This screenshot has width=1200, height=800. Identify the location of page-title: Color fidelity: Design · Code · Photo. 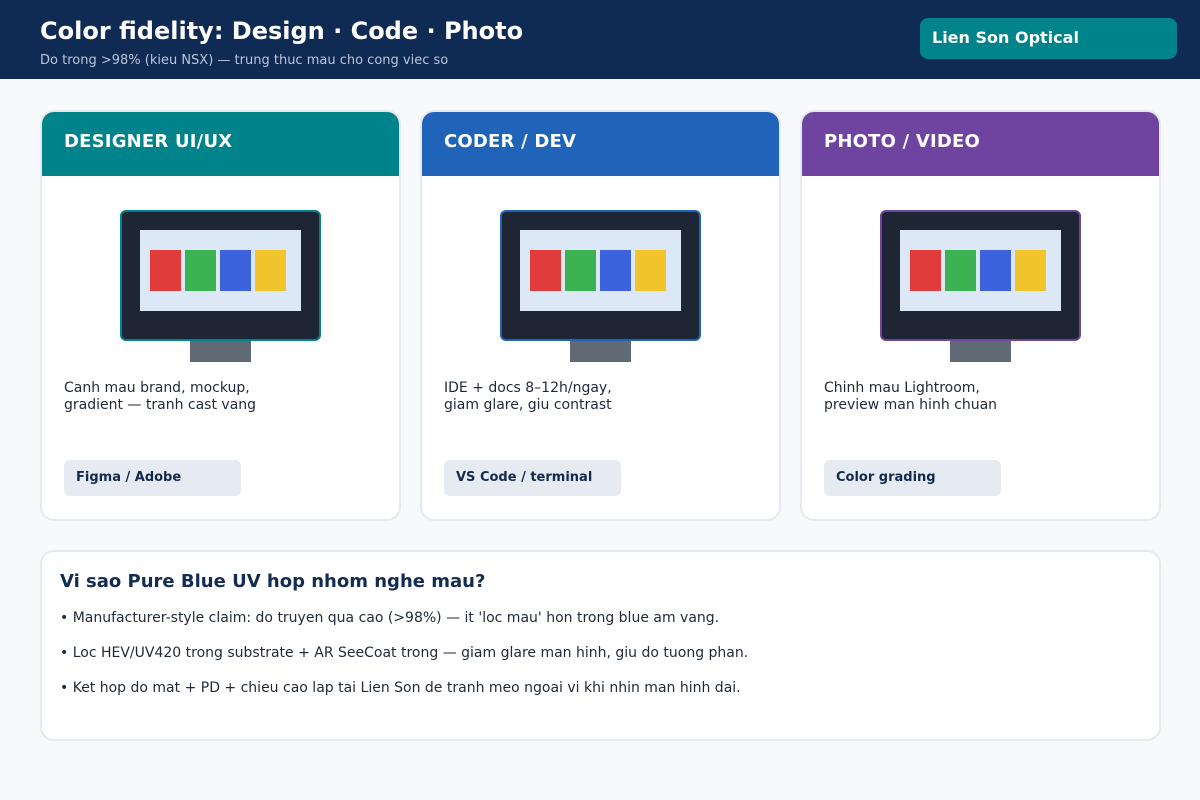
(282, 31).